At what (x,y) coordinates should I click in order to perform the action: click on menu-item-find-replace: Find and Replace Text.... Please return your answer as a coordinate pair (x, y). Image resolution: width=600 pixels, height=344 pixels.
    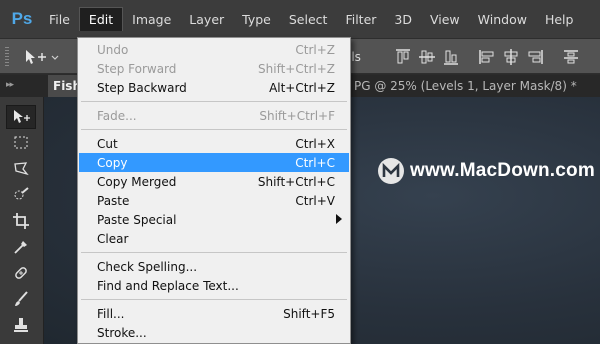
    Looking at the image, I should click on (214, 285).